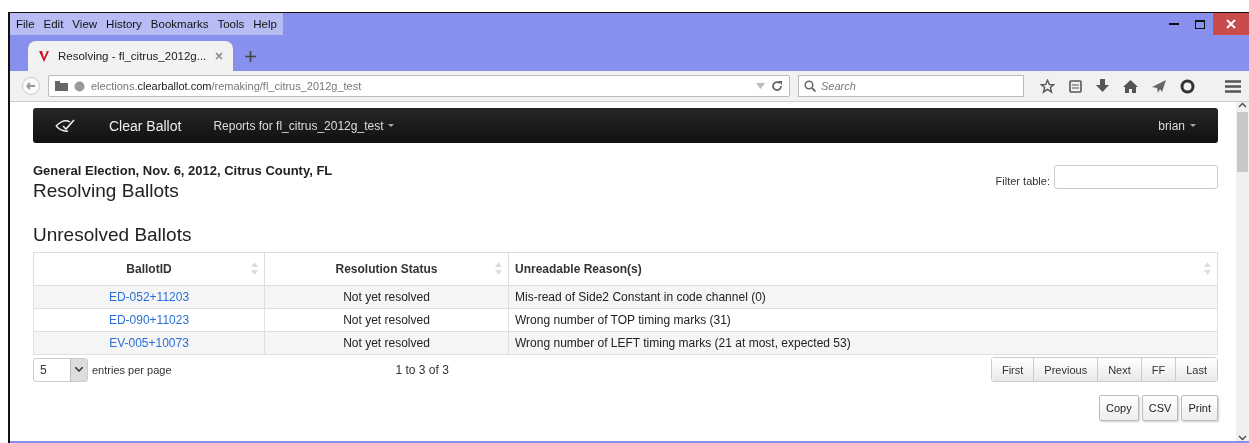 This screenshot has height=443, width=1249. What do you see at coordinates (1075, 86) in the screenshot?
I see `clipboard-icon` at bounding box center [1075, 86].